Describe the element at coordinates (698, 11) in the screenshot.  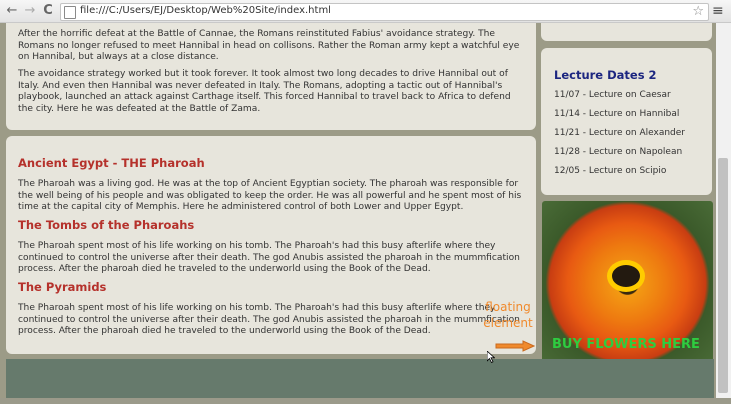
I see `star-icon: ☆` at that location.